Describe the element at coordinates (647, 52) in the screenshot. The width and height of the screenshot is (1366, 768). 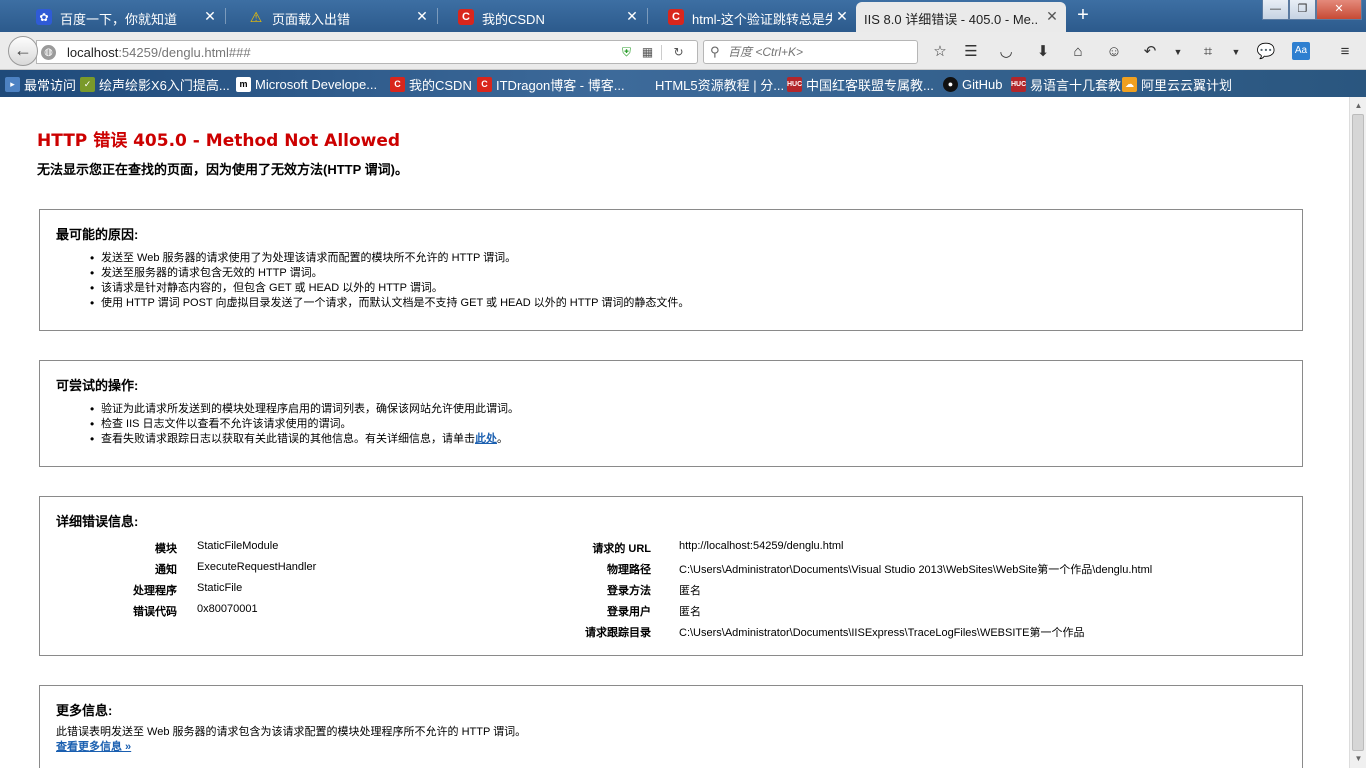
I see `qr-code-icon: ▦` at that location.